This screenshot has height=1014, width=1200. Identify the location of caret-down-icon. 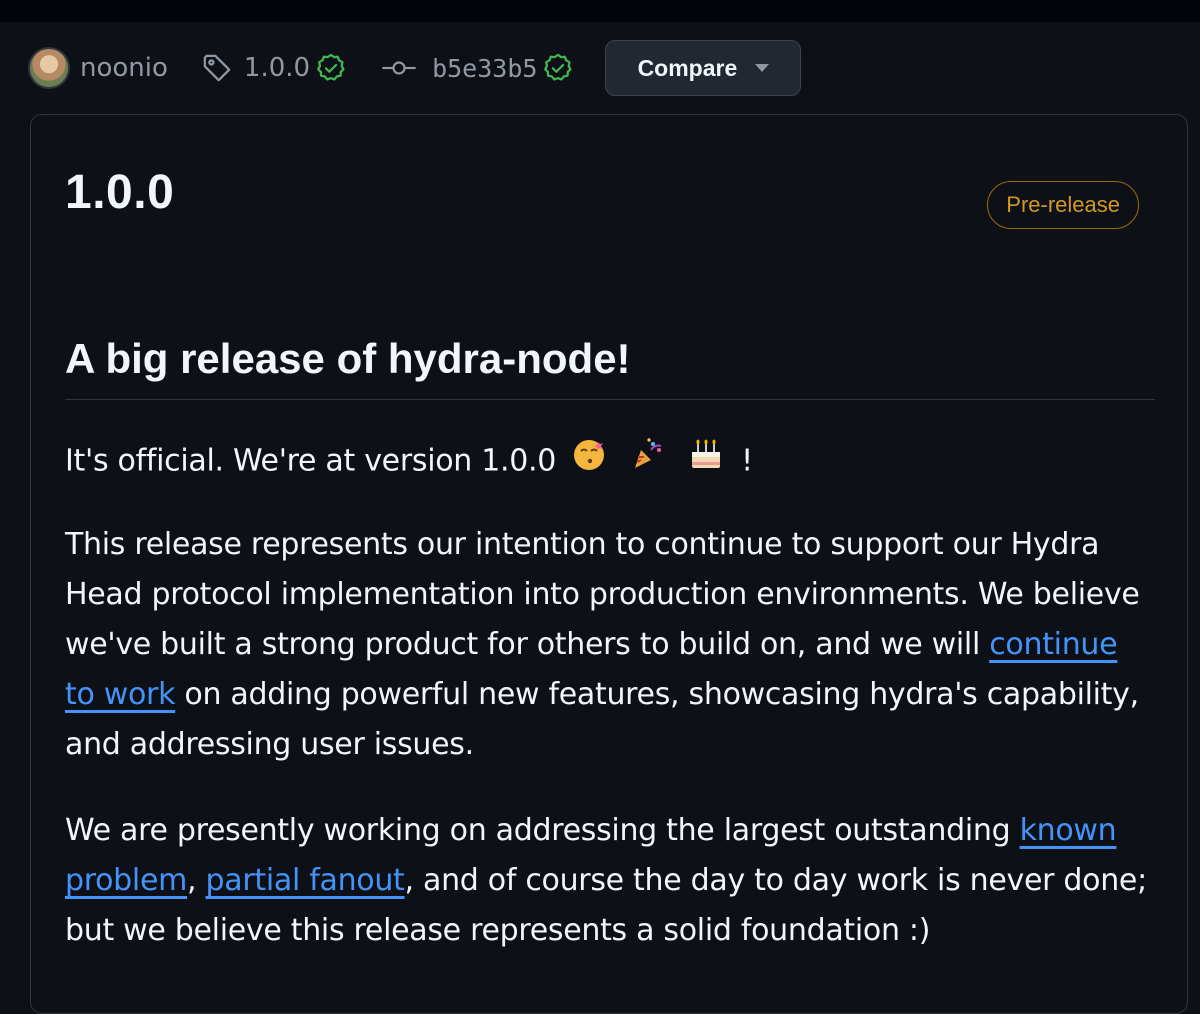
(762, 68).